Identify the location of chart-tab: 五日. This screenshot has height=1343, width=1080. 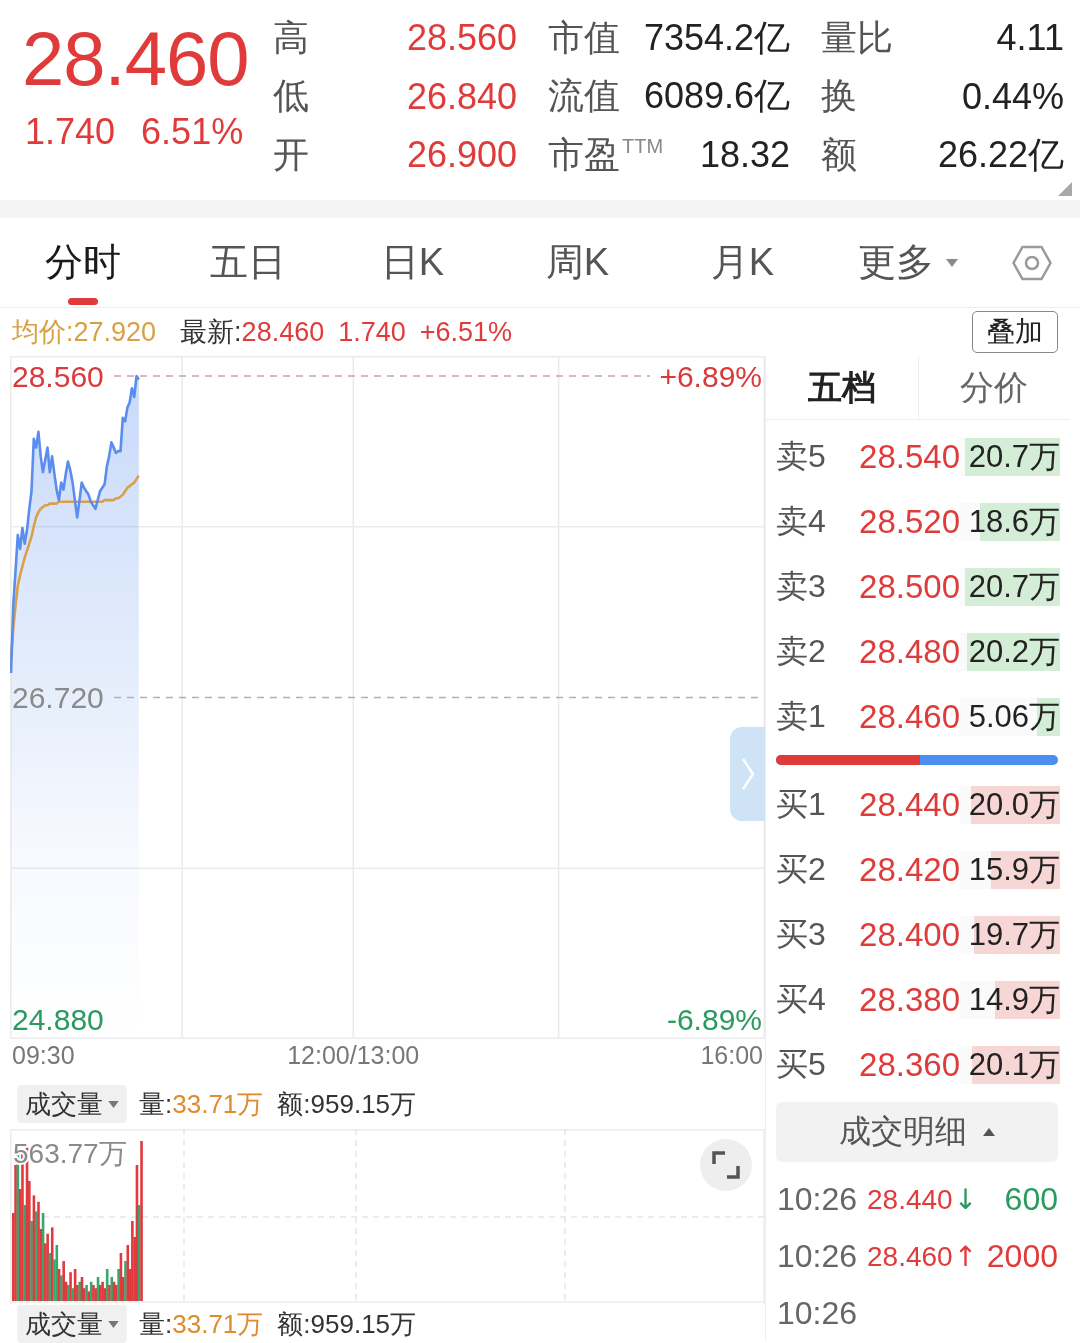
(247, 262).